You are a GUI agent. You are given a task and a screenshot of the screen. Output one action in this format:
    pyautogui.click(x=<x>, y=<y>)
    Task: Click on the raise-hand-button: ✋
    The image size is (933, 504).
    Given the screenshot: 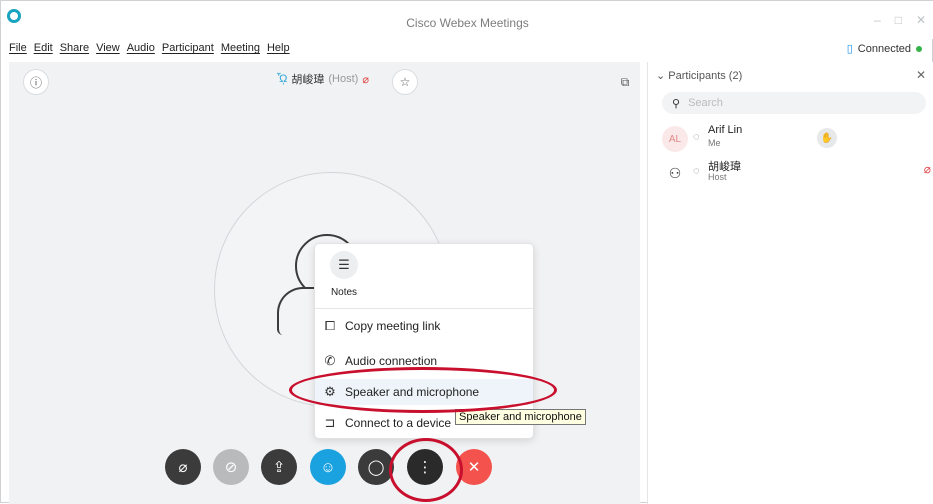 What is the action you would take?
    pyautogui.click(x=827, y=138)
    